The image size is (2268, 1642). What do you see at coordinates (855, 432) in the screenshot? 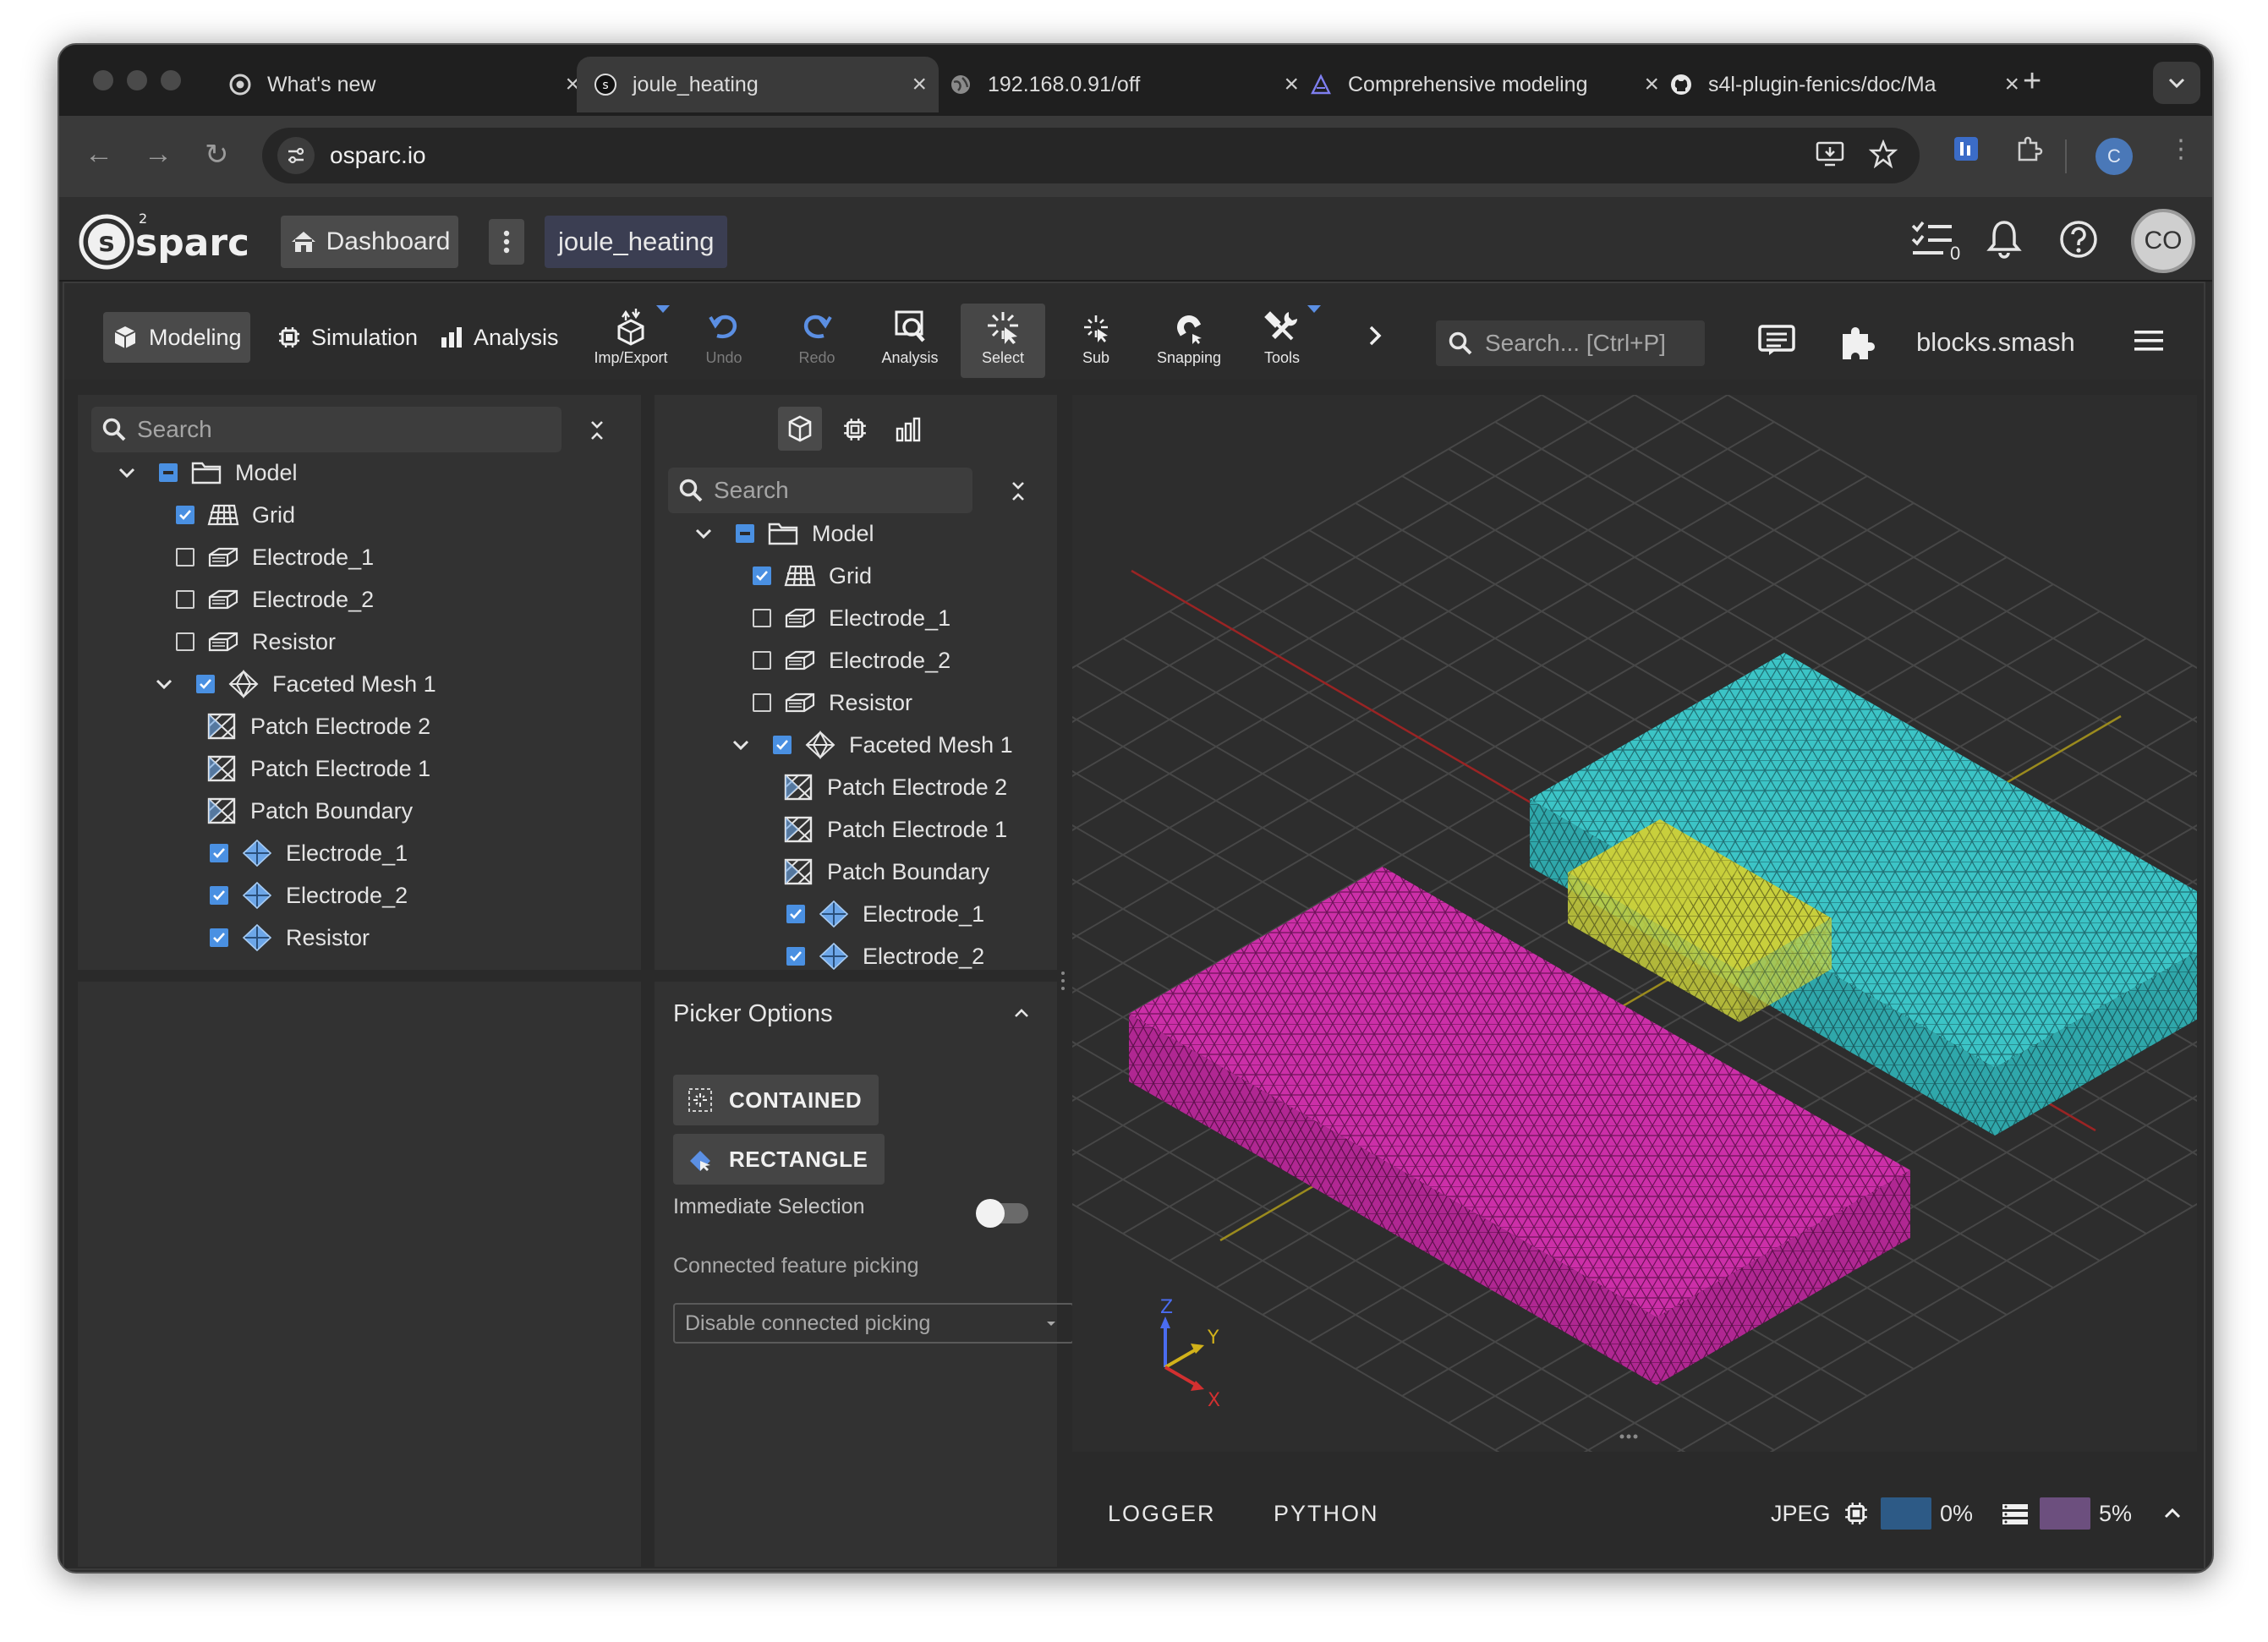
I see `simulation-view-tab` at bounding box center [855, 432].